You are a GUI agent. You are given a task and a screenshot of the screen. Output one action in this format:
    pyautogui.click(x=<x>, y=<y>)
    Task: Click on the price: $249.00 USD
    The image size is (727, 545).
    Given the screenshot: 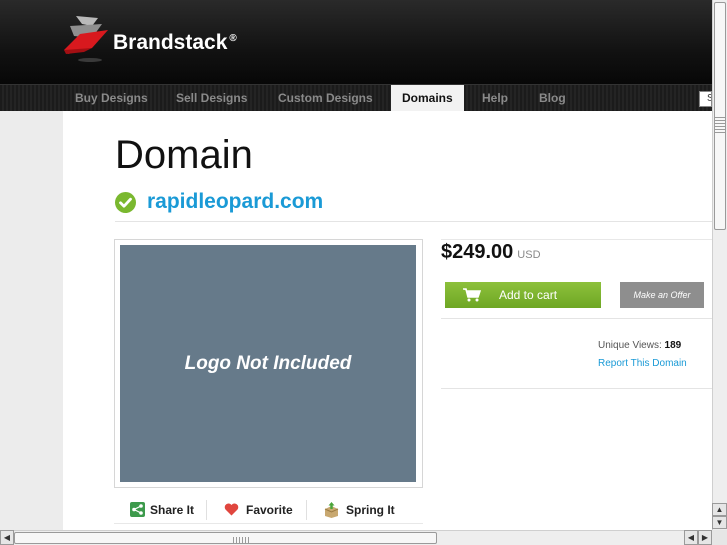 What is the action you would take?
    pyautogui.click(x=491, y=252)
    